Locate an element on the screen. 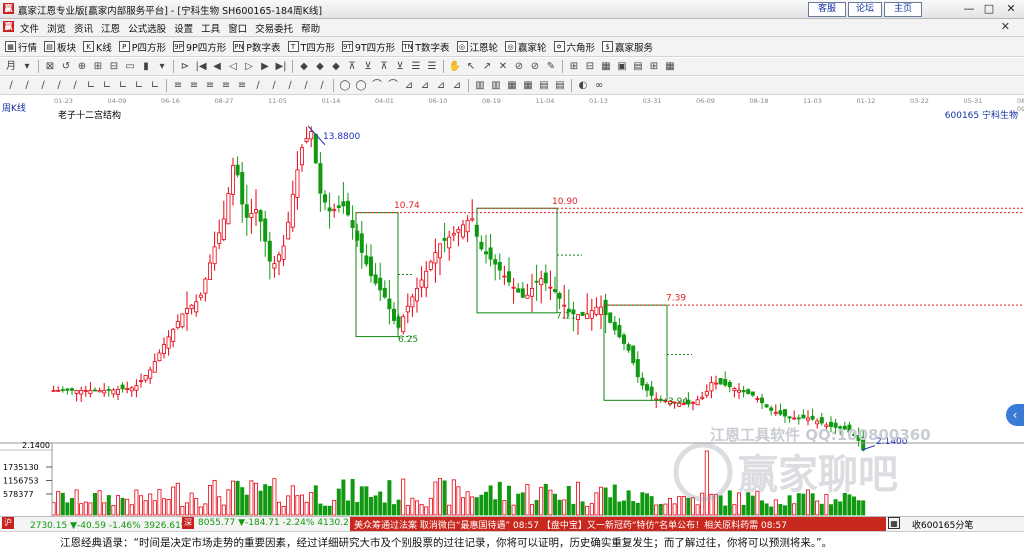 The width and height of the screenshot is (1024, 552). toolbar-gann-wheel-button: ◎ 江恩轮 is located at coordinates (477, 47).